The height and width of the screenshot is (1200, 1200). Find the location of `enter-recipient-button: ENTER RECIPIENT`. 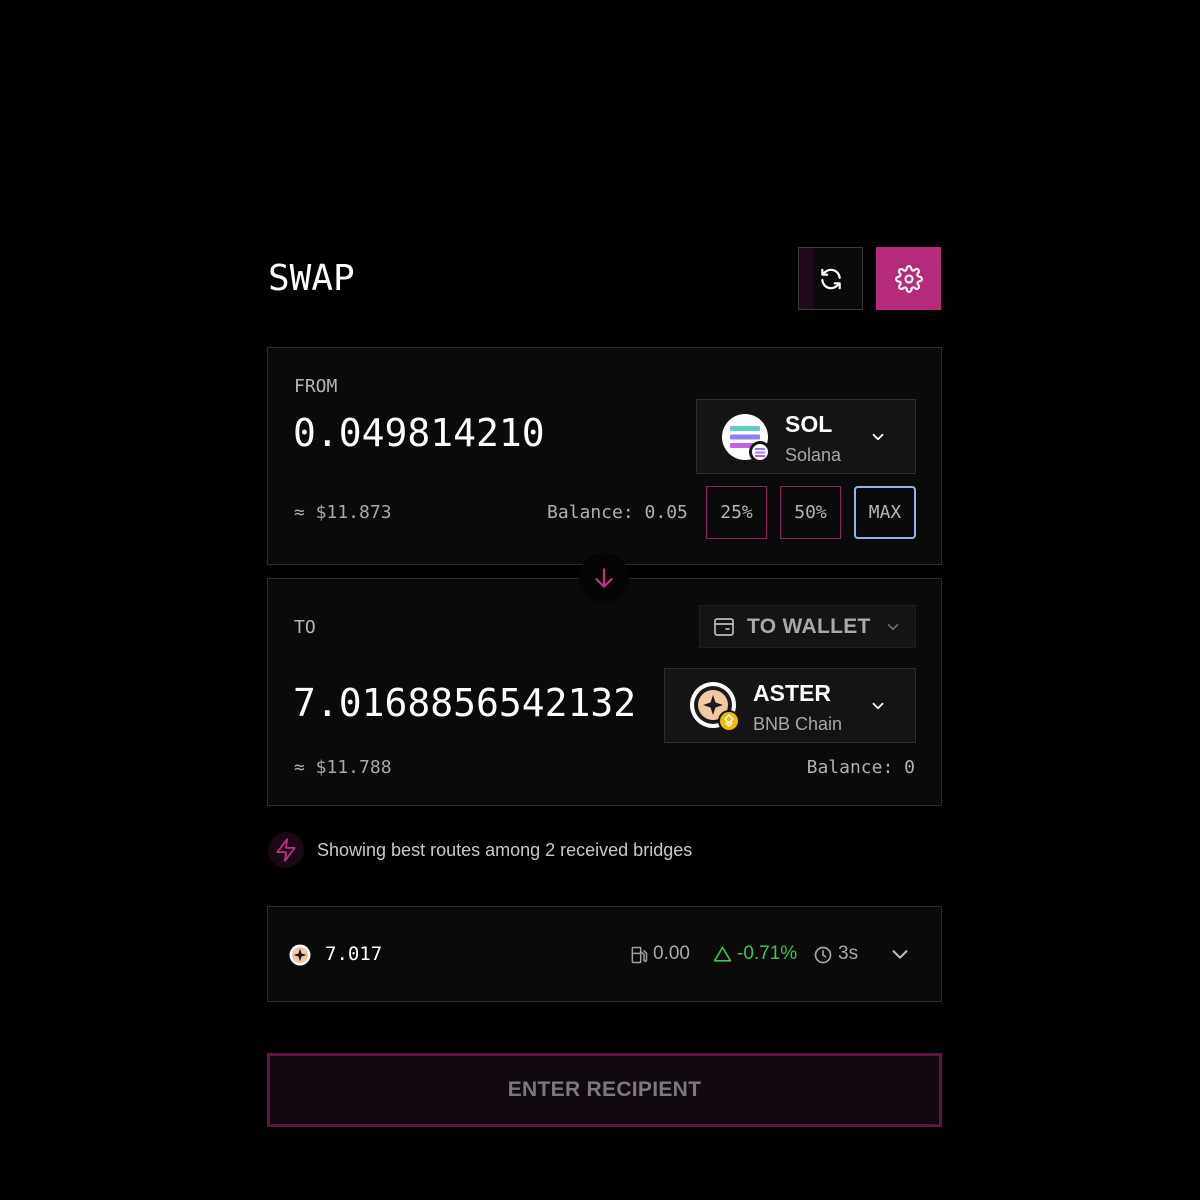

enter-recipient-button: ENTER RECIPIENT is located at coordinates (604, 1090).